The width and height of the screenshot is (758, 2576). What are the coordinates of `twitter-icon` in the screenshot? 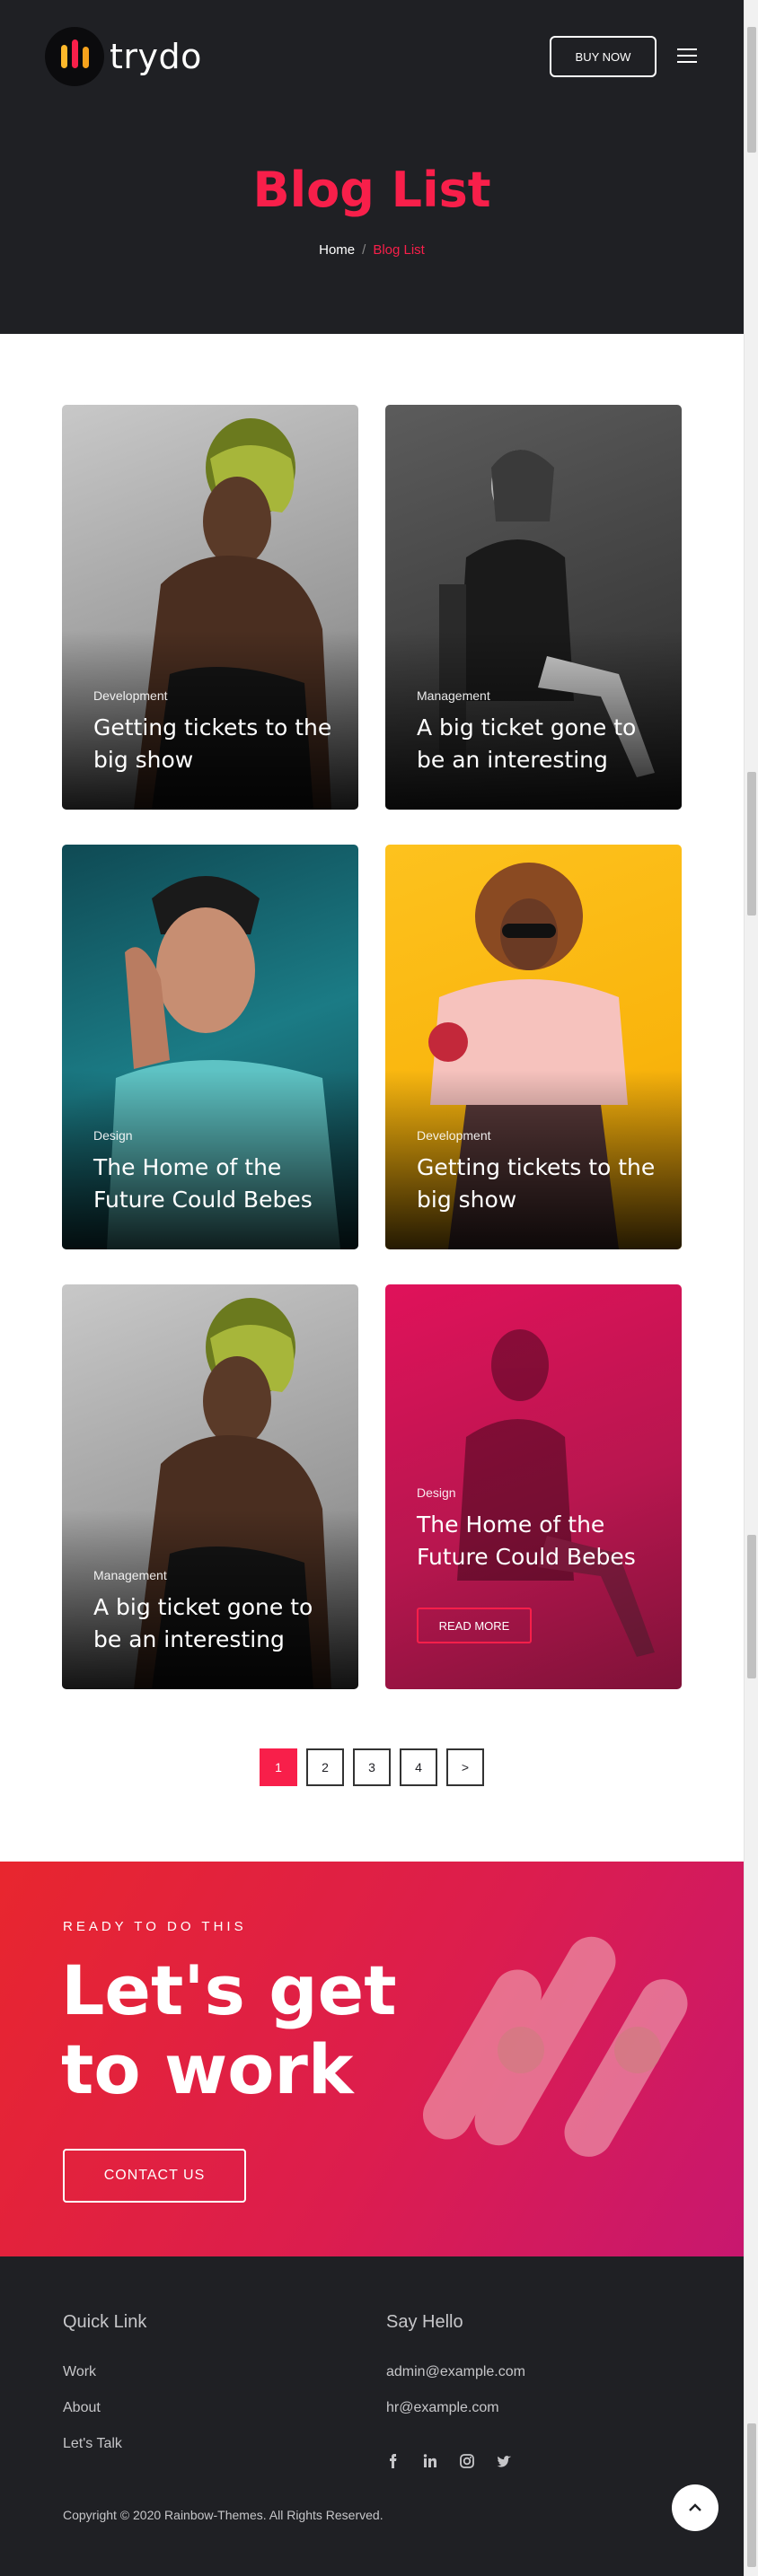 It's located at (504, 2461).